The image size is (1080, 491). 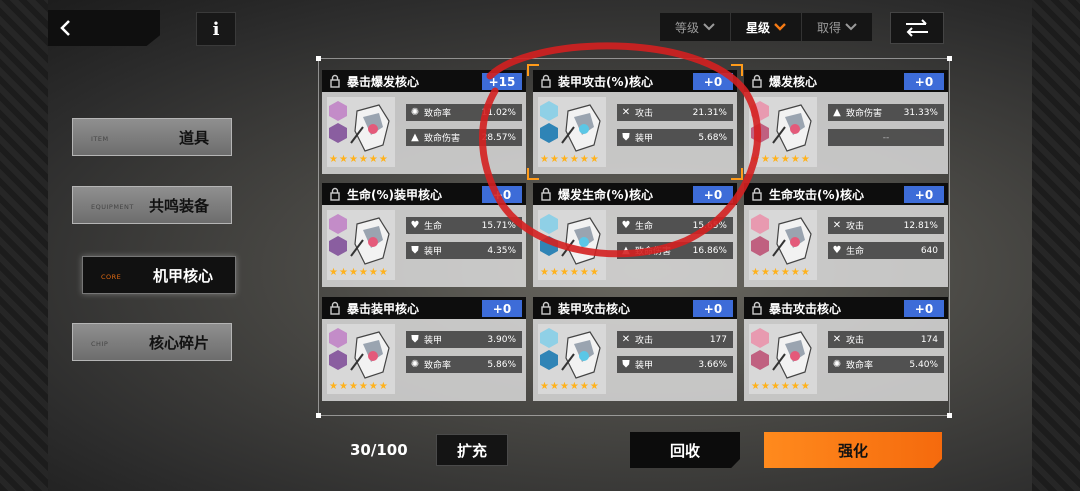 What do you see at coordinates (783, 245) in the screenshot?
I see `core-thumbnail: ★ ★ ★ ★ ★ ★` at bounding box center [783, 245].